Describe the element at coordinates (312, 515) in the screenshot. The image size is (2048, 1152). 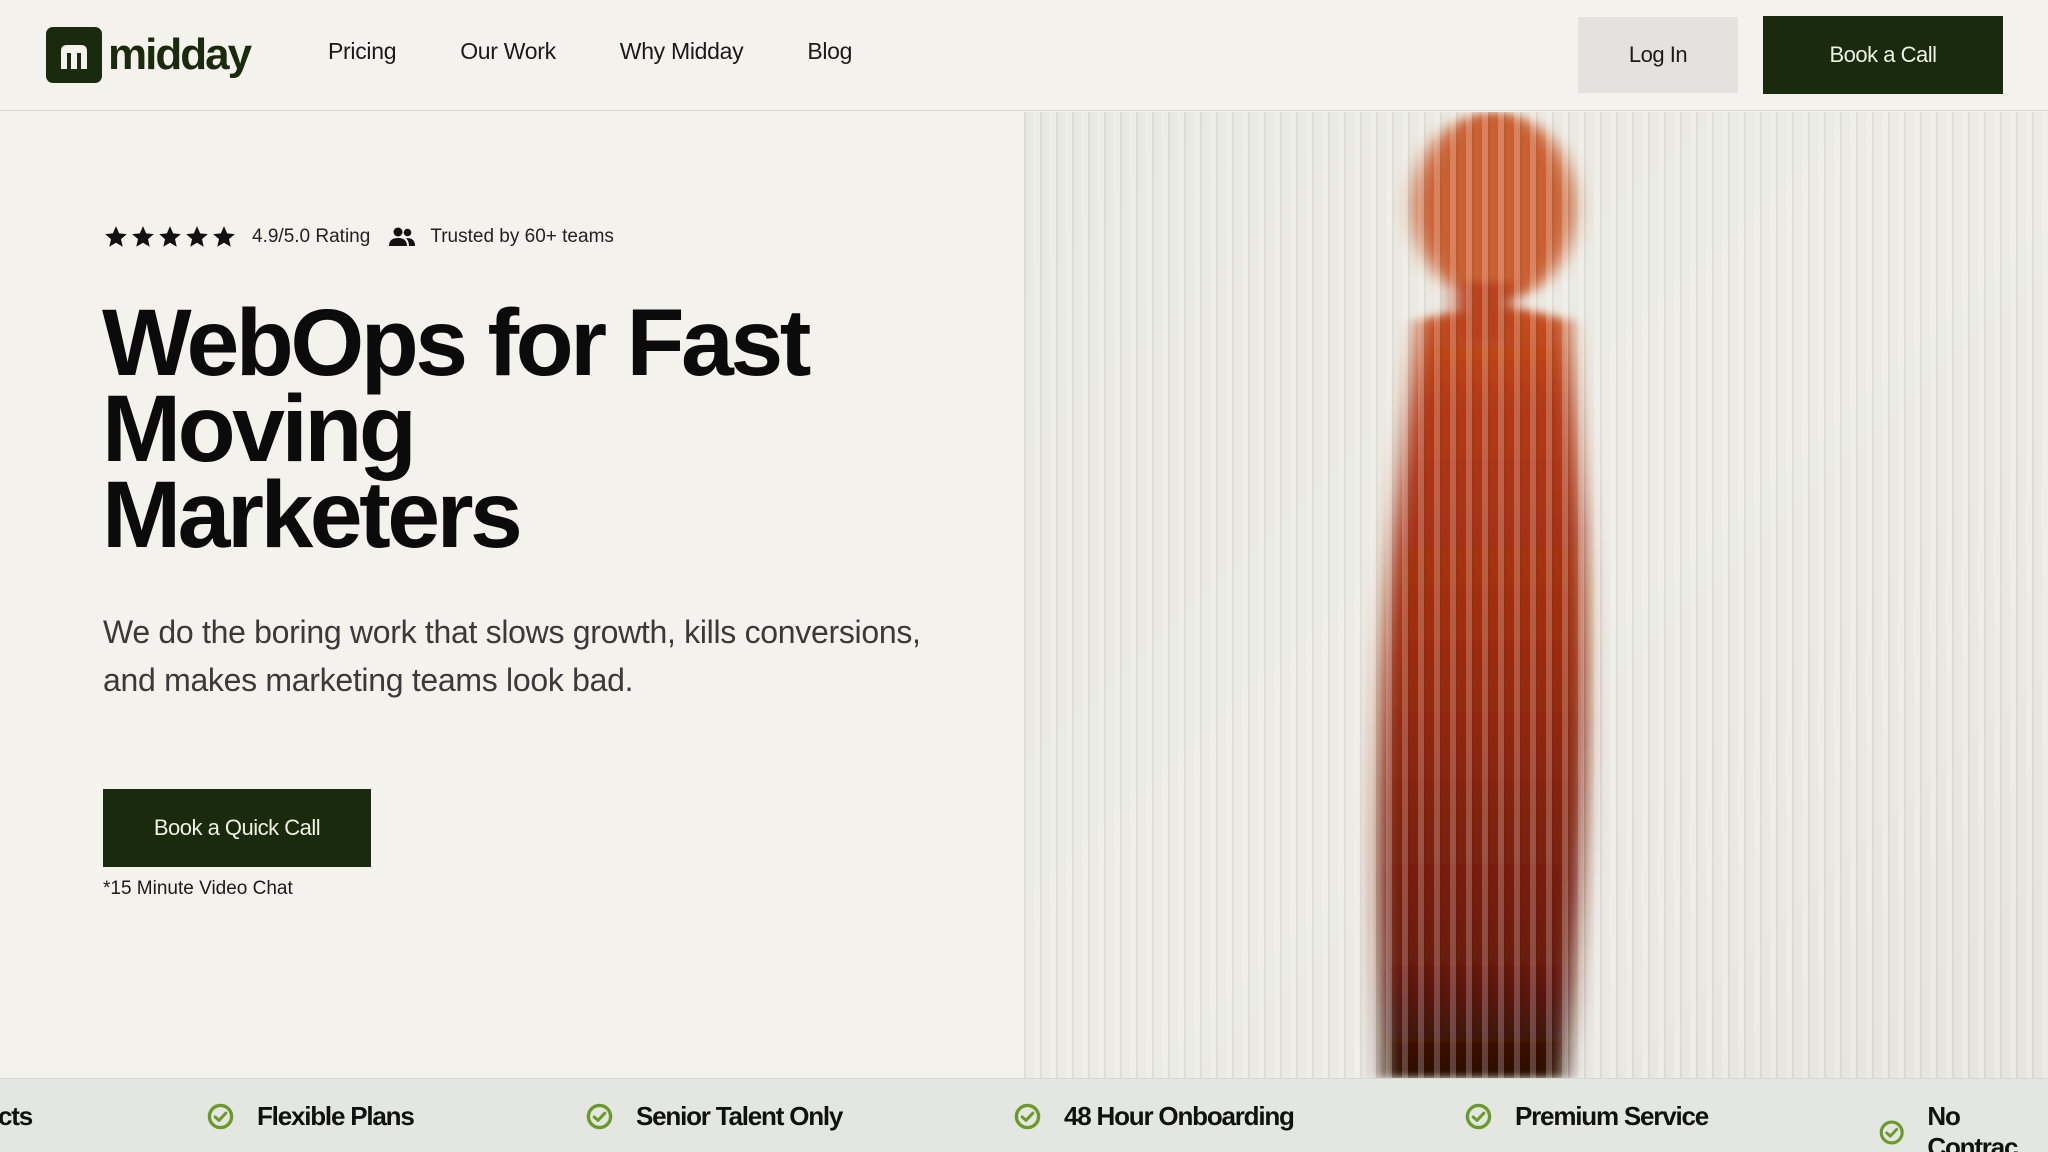
I see `headline-line: Marketers` at that location.